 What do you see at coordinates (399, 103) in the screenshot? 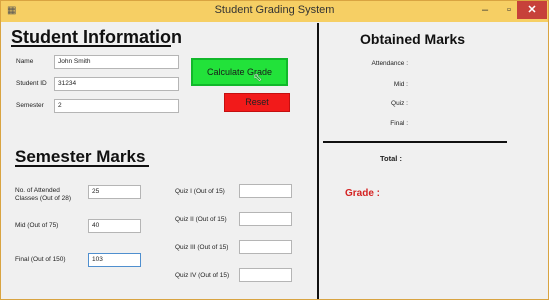
I see `quiz-result-label: Quiz :` at bounding box center [399, 103].